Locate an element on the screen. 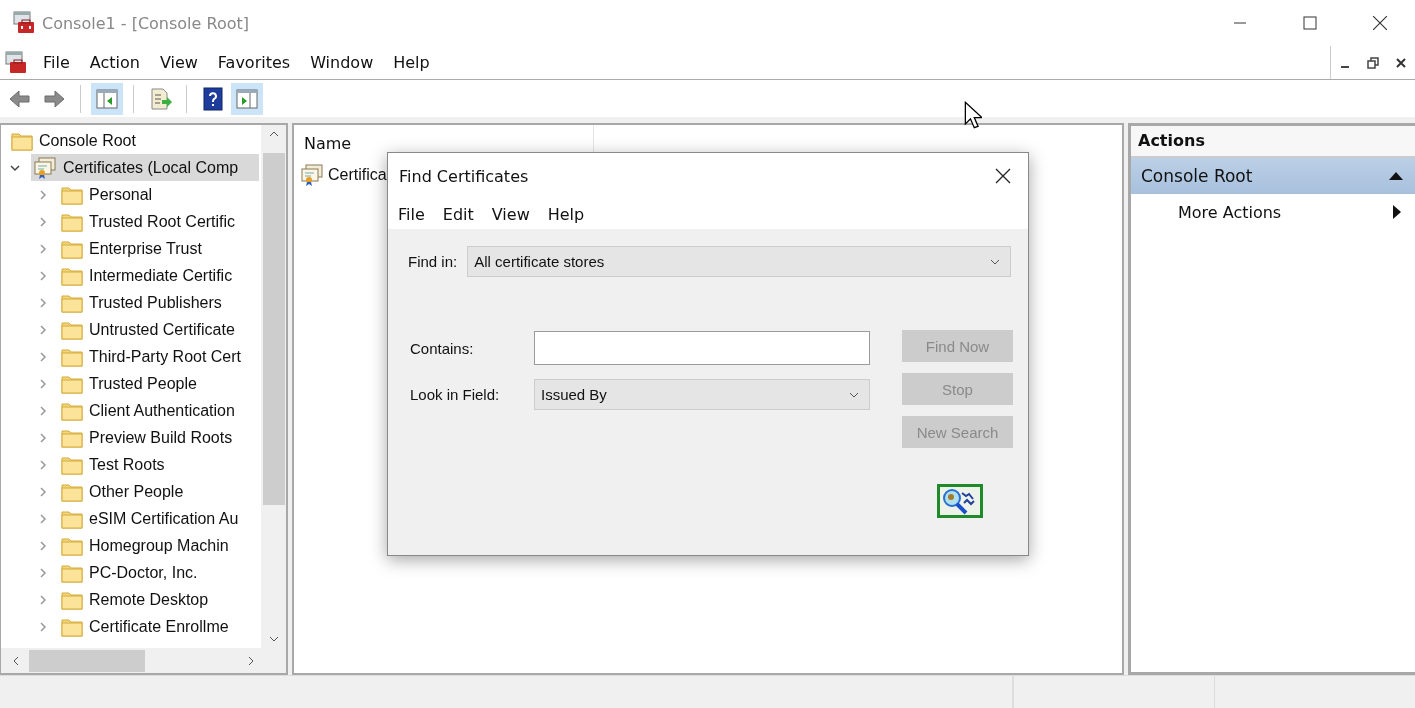 The height and width of the screenshot is (708, 1415). menu-item: Edit is located at coordinates (459, 214).